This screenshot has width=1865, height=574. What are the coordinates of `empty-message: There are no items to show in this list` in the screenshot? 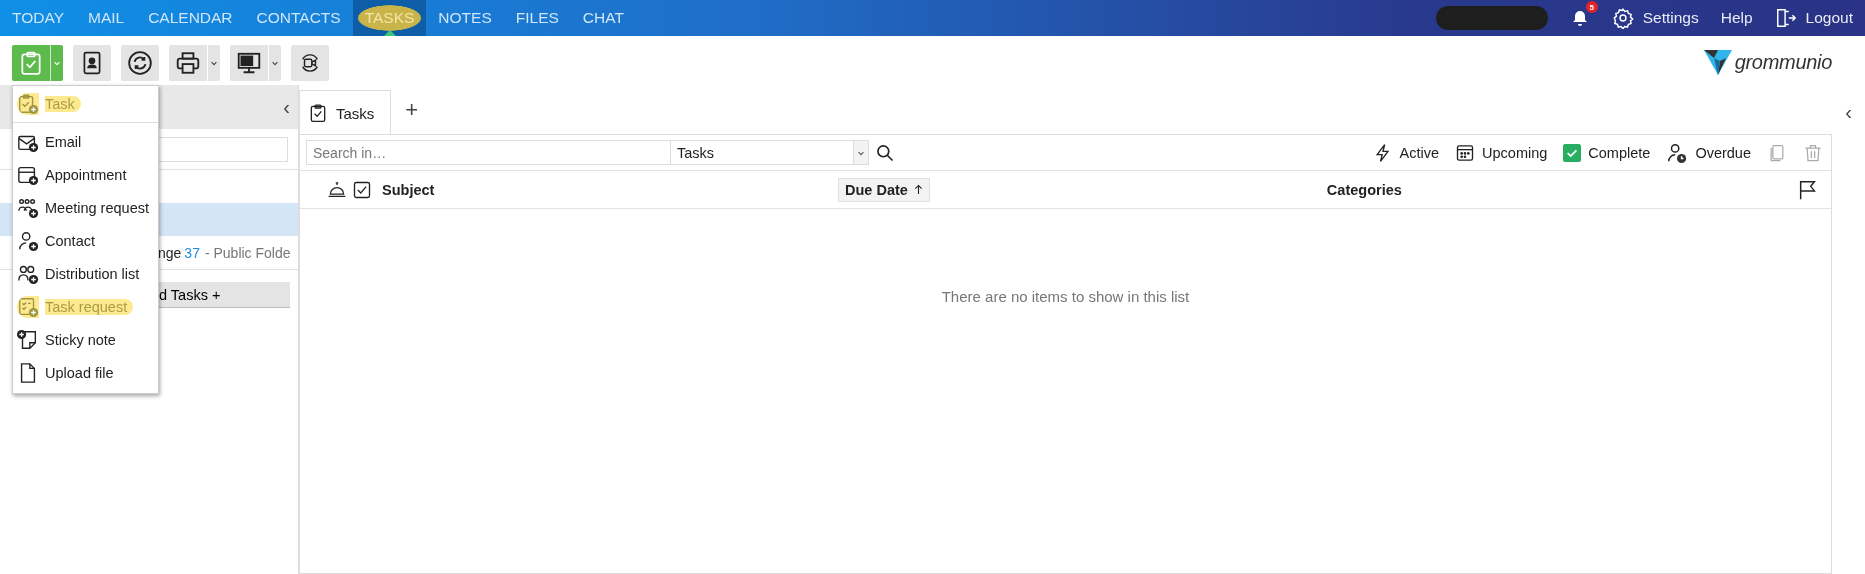 It's located at (1065, 296).